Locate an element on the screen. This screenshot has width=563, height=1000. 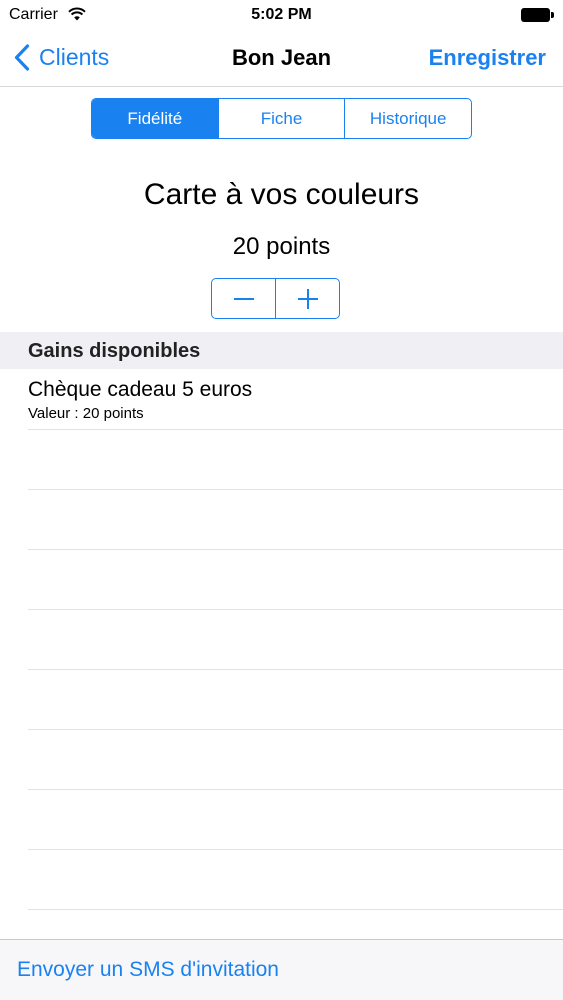
bottom-toolbar: Envoyer un SMS d'invitation is located at coordinates (281, 969).